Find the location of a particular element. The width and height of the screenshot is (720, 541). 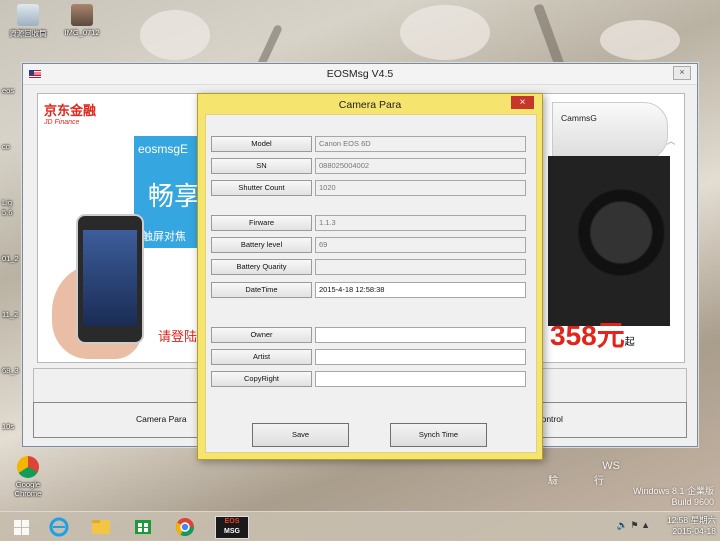

main-window-title: EOSMsg V4.5 is located at coordinates (360, 74).